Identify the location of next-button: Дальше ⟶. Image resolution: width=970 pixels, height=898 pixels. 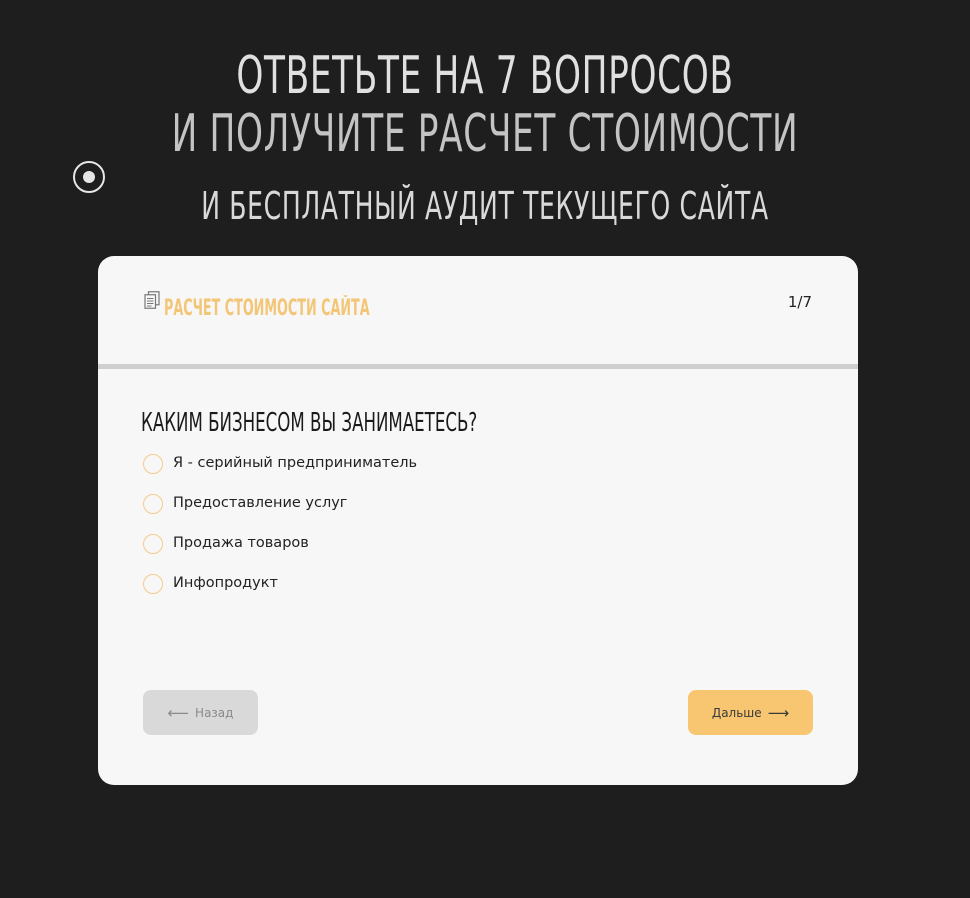
(750, 712).